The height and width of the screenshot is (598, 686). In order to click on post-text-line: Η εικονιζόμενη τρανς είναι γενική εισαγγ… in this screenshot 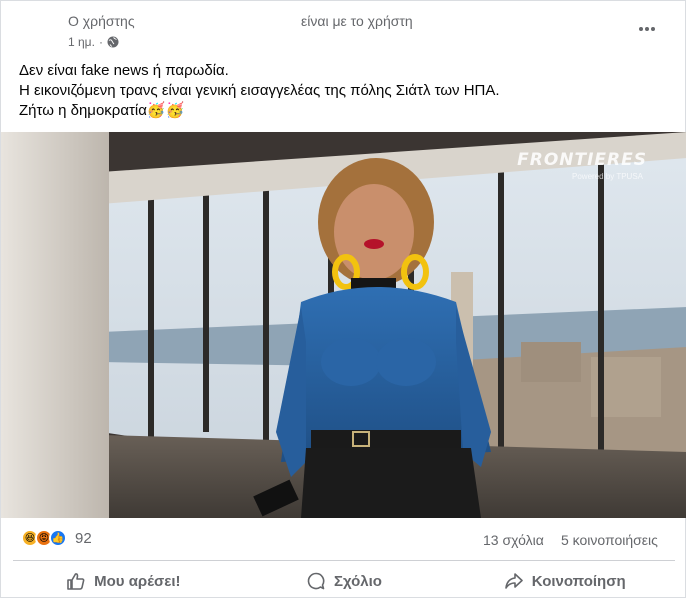, I will do `click(259, 90)`.